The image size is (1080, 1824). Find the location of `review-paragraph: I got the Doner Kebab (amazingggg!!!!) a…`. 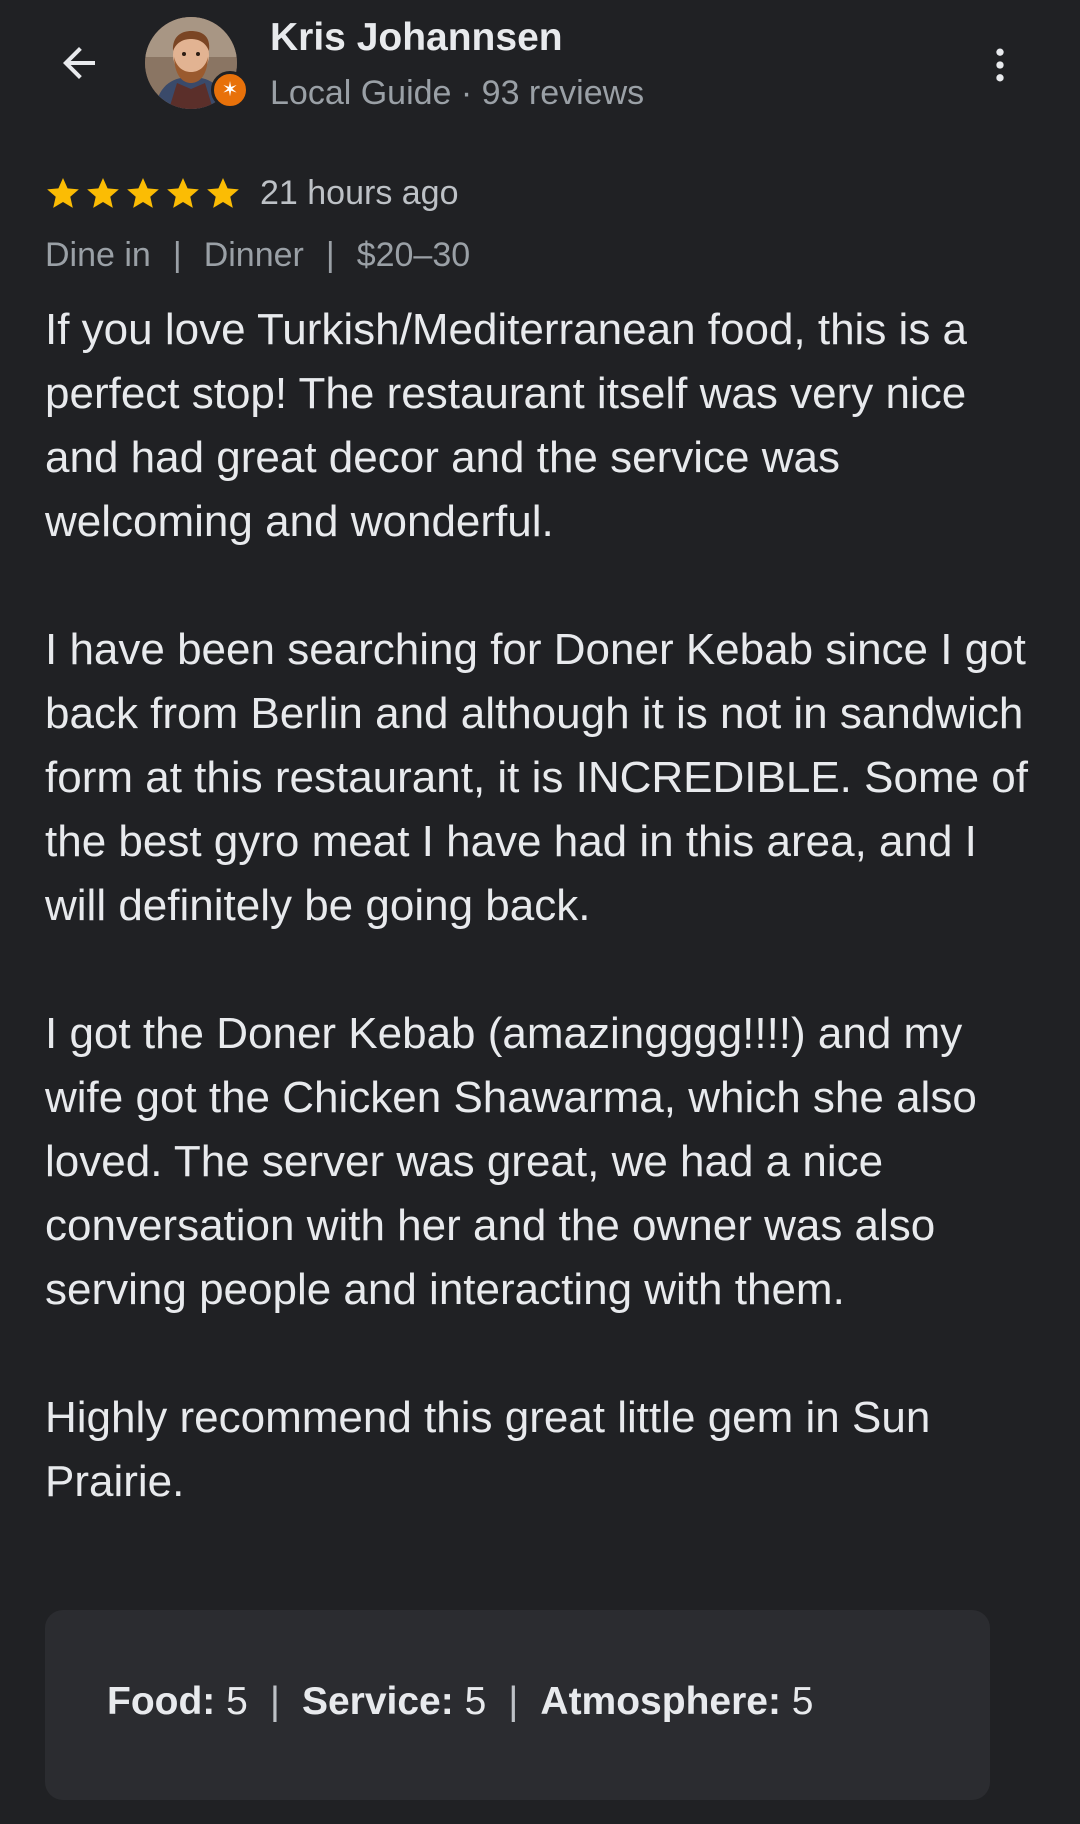

review-paragraph: I got the Doner Kebab (amazingggg!!!!) a… is located at coordinates (511, 1161).